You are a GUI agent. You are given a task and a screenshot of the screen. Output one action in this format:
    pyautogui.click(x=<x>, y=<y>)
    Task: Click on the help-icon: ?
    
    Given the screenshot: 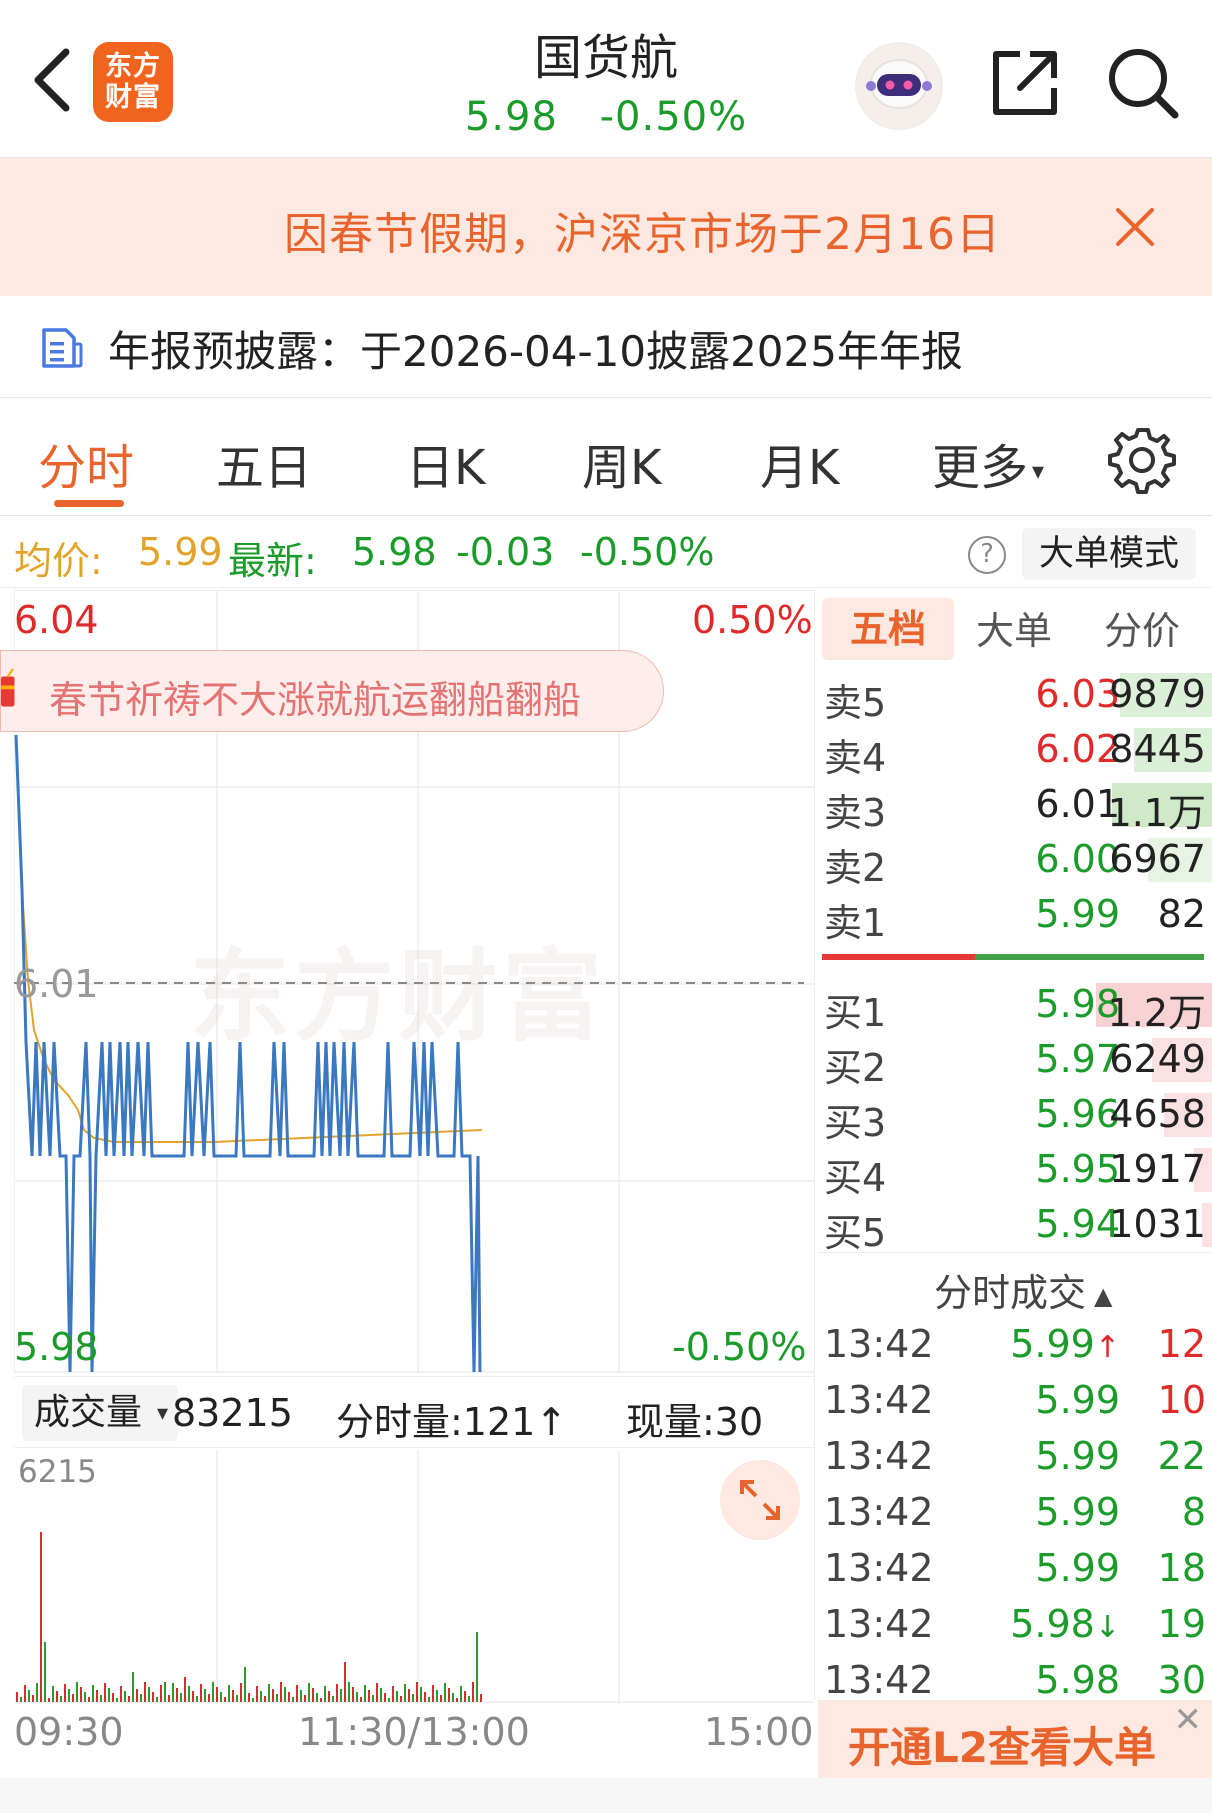 What is the action you would take?
    pyautogui.click(x=987, y=555)
    